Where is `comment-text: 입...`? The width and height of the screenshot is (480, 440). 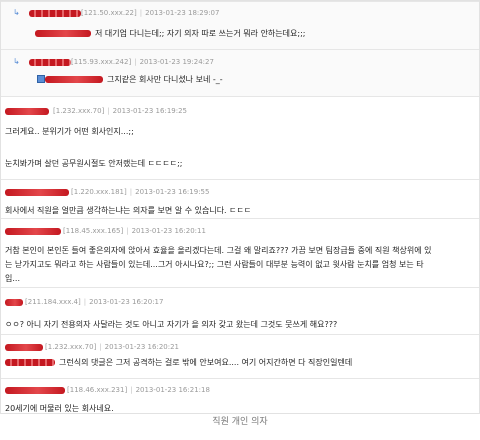 comment-text: 입... is located at coordinates (12, 278).